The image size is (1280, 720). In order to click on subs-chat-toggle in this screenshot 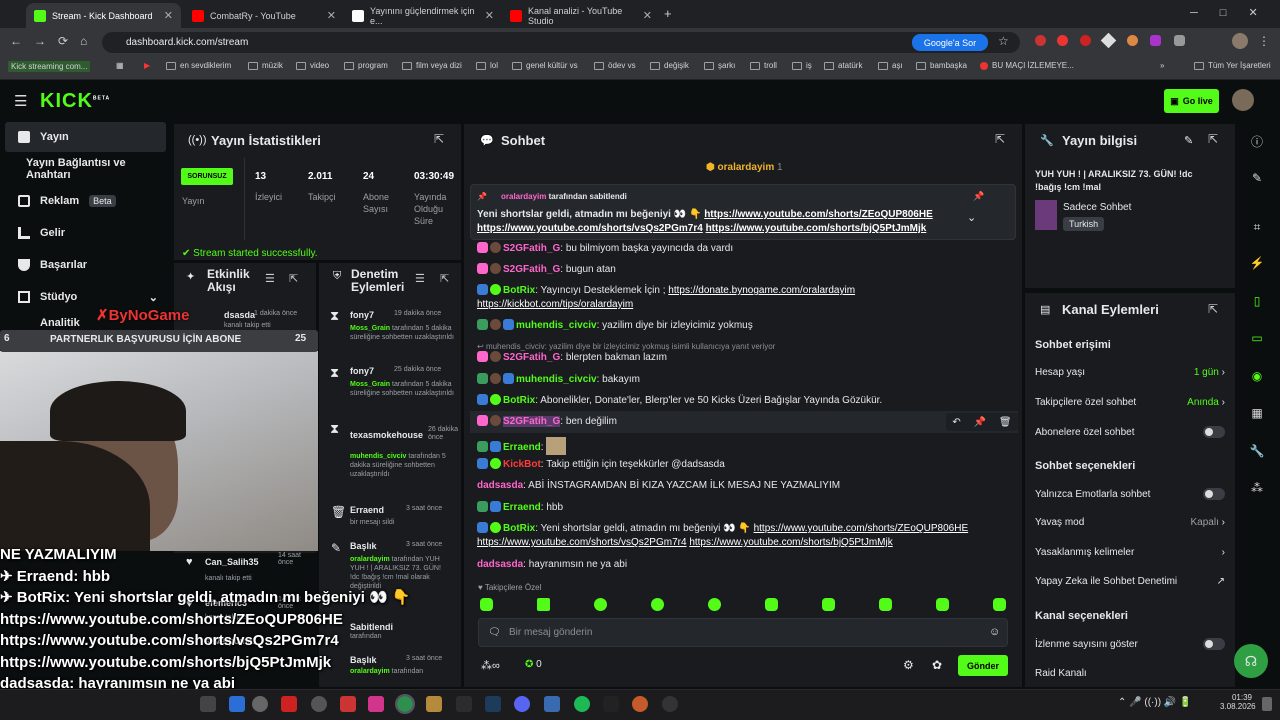, I will do `click(1214, 432)`.